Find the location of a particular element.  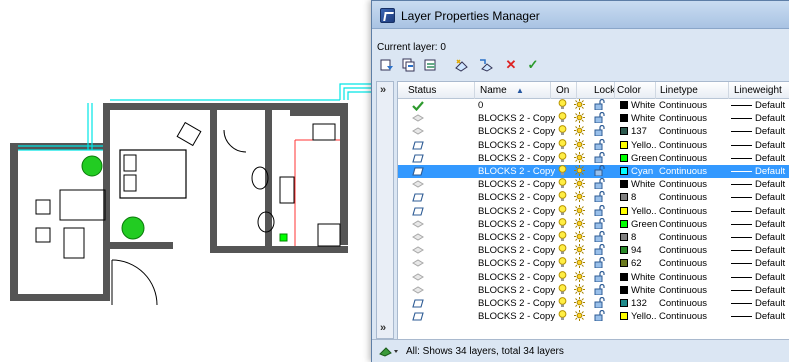

column-header-color: Color is located at coordinates (629, 90).